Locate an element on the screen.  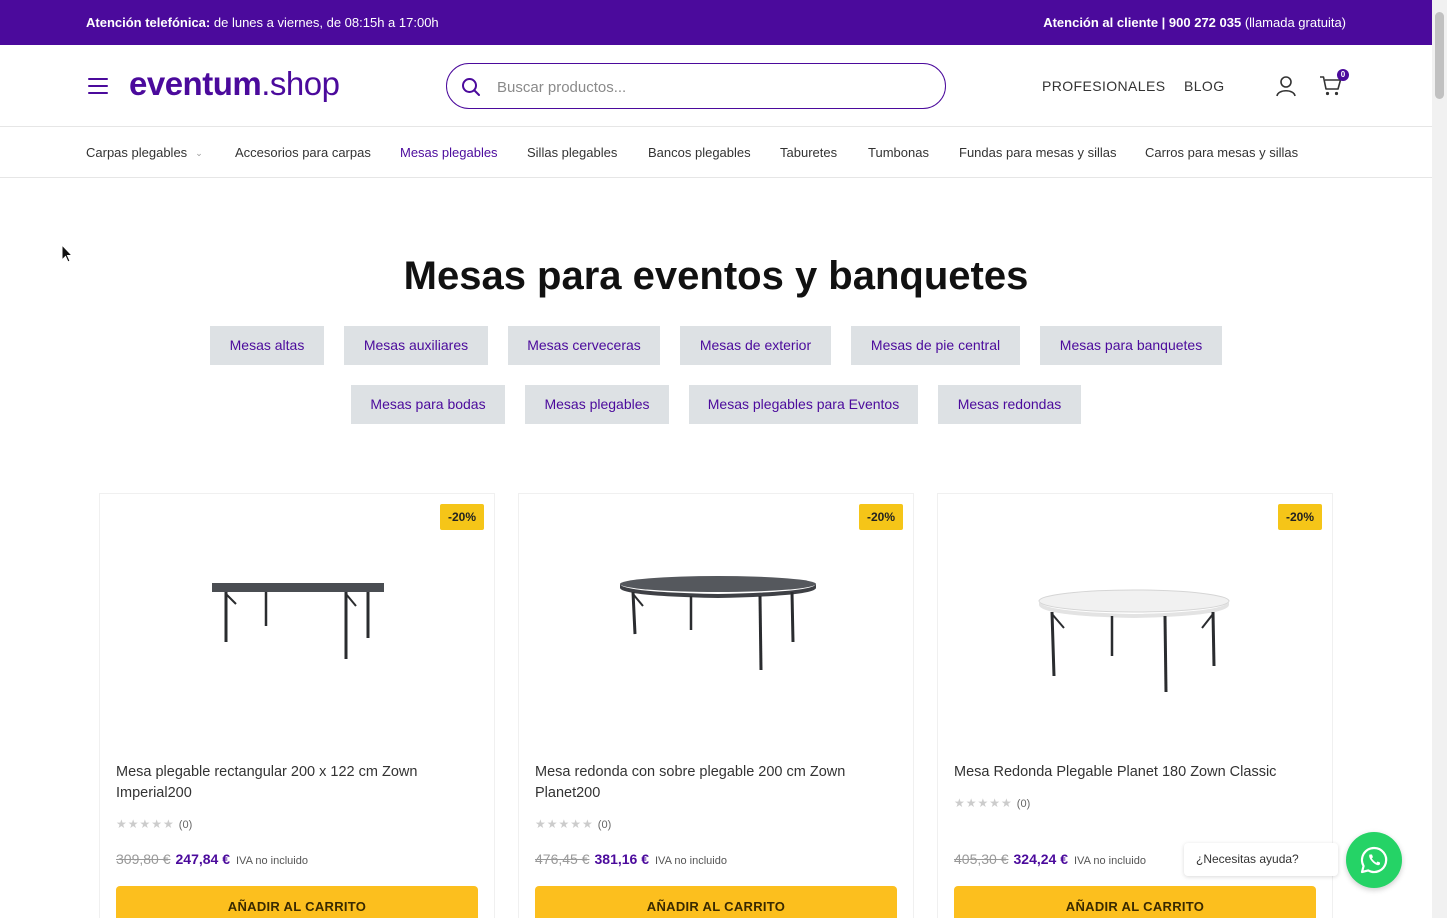
scrollbar-thumb is located at coordinates (1439, 55).